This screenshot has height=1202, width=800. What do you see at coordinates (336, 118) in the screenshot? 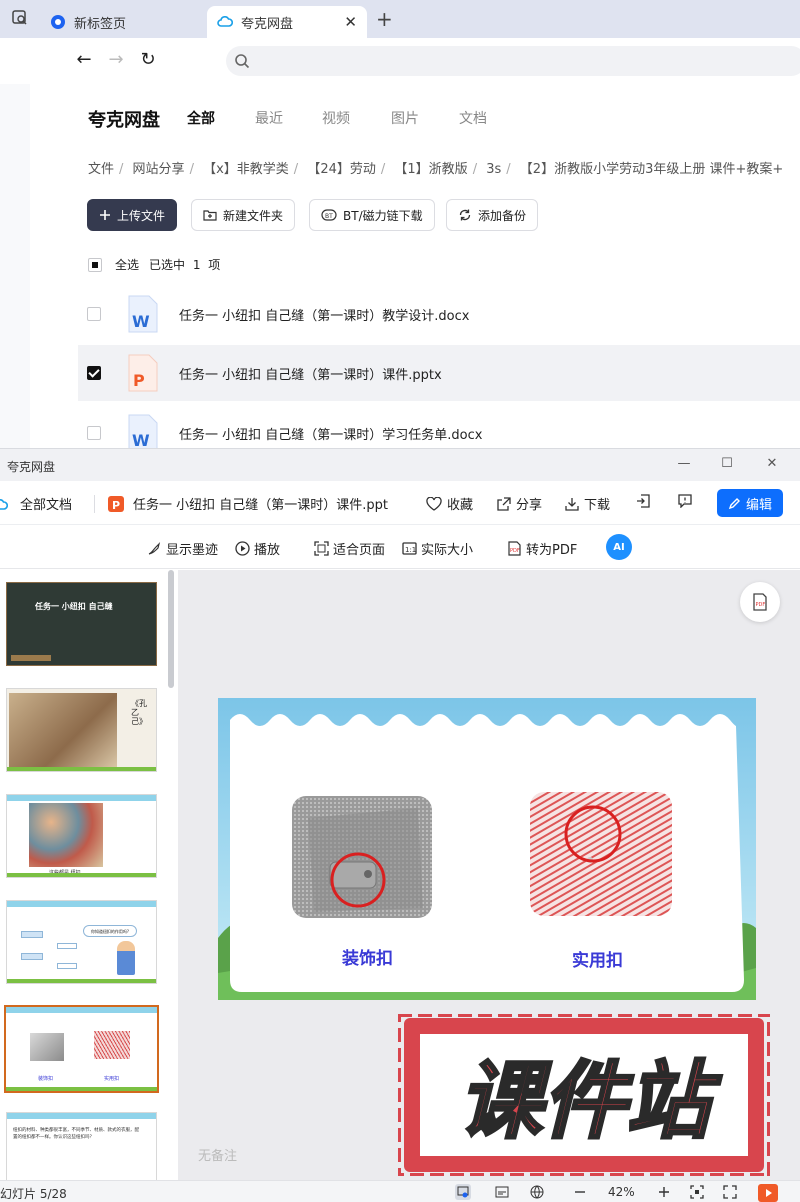
I see `nav-tab-video: 视频` at bounding box center [336, 118].